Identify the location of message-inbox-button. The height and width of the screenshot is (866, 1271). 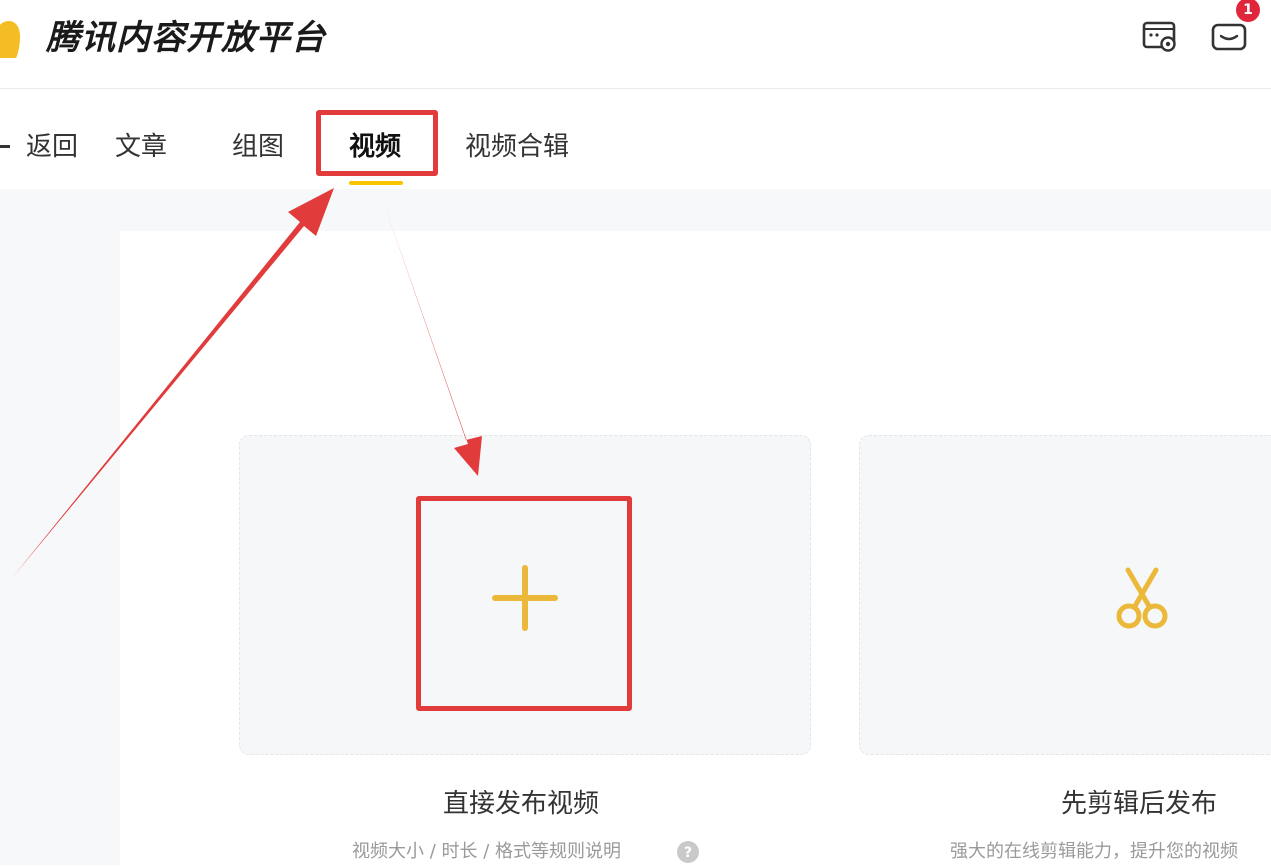
(1230, 38).